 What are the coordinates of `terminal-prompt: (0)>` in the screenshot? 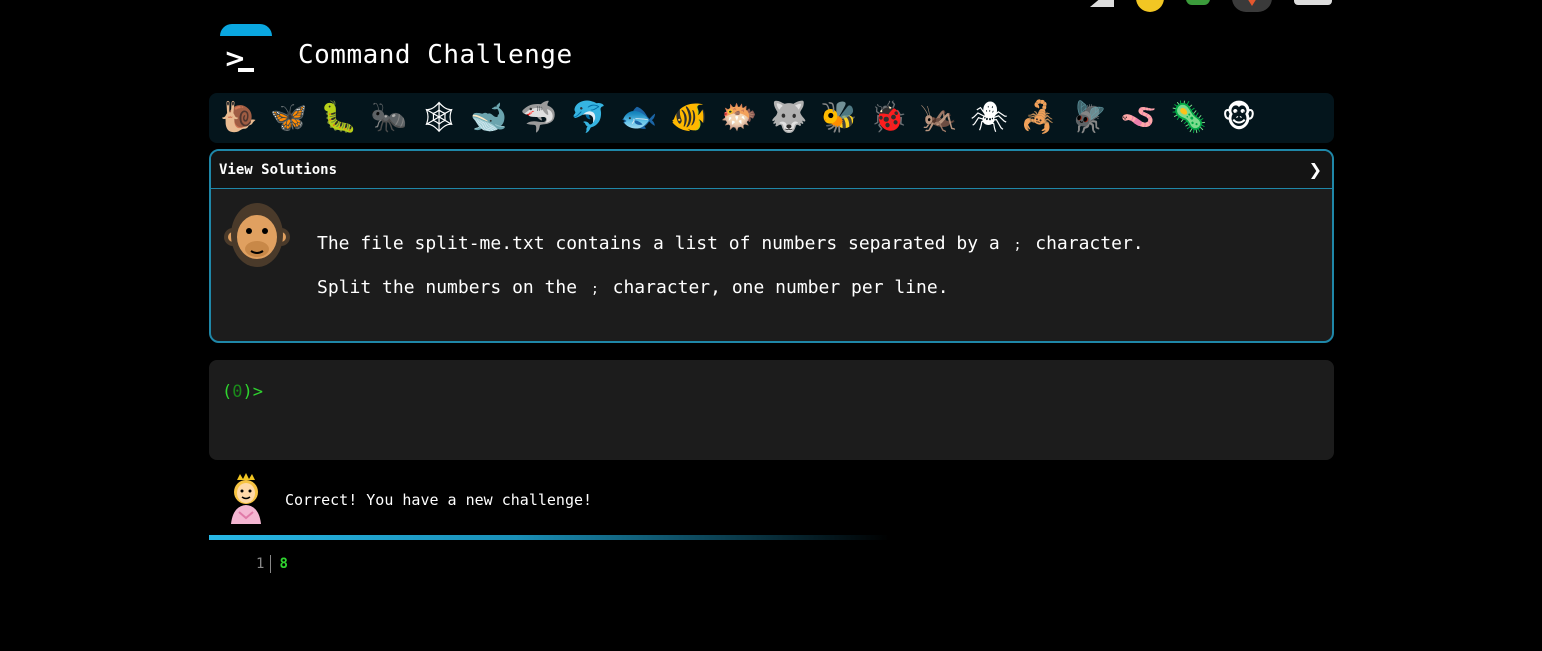 It's located at (242, 392).